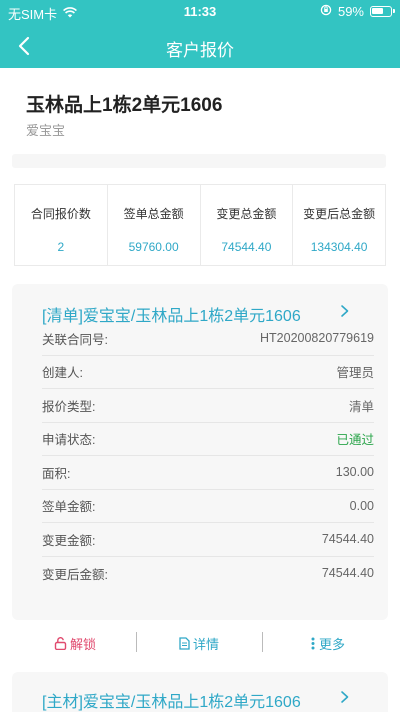  Describe the element at coordinates (60, 214) in the screenshot. I see `stat-label: 合同报价数` at that location.